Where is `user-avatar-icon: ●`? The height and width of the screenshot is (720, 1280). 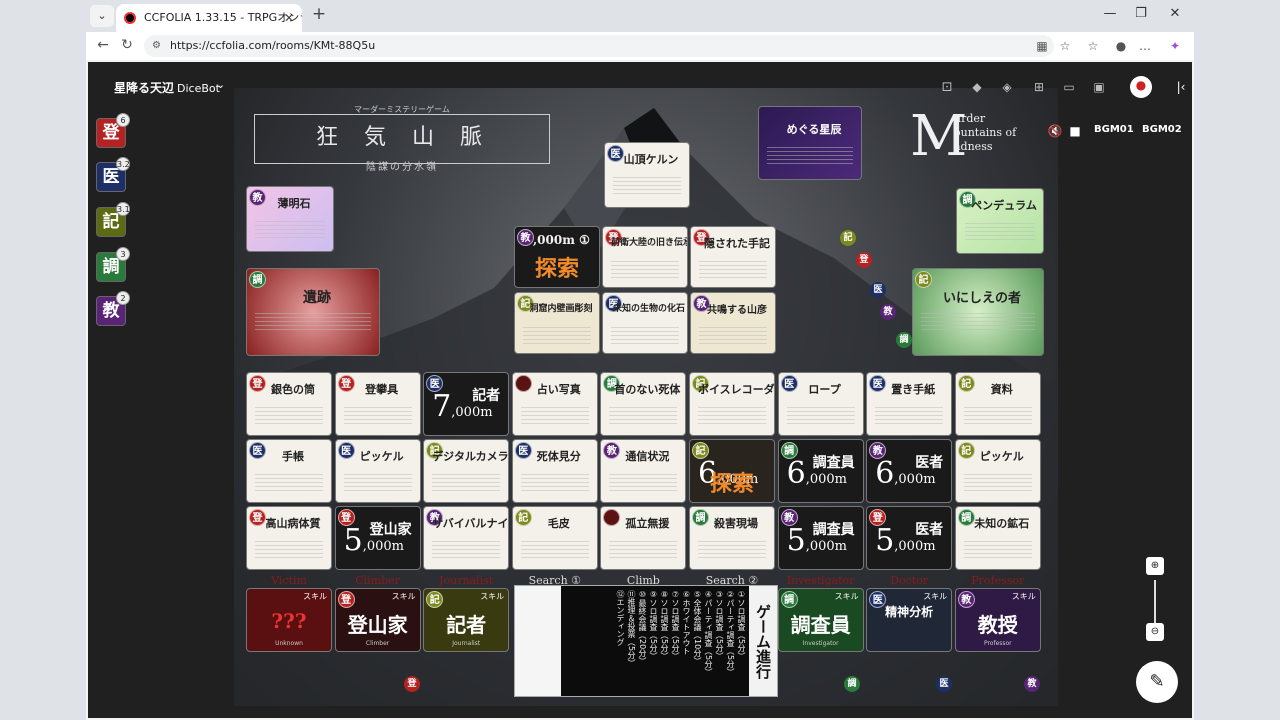
user-avatar-icon: ● is located at coordinates (1141, 87).